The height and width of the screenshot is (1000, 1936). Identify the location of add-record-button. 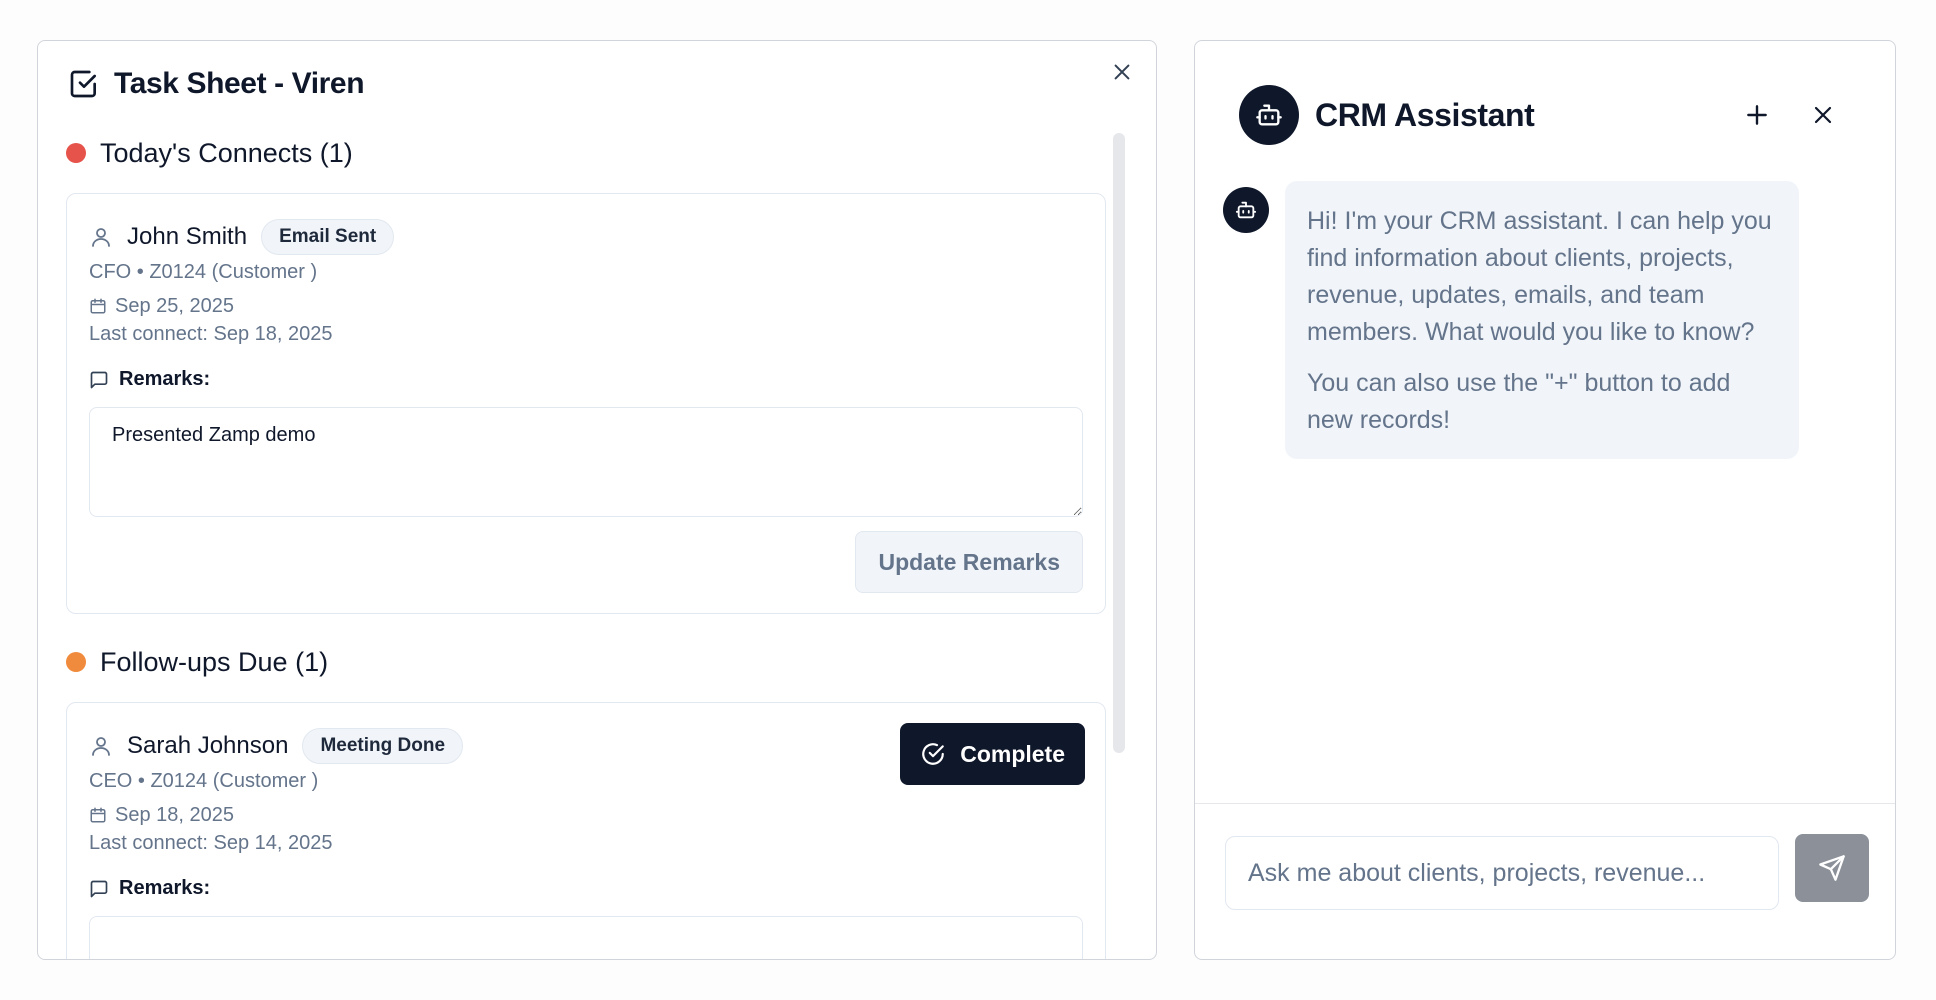
(1757, 115).